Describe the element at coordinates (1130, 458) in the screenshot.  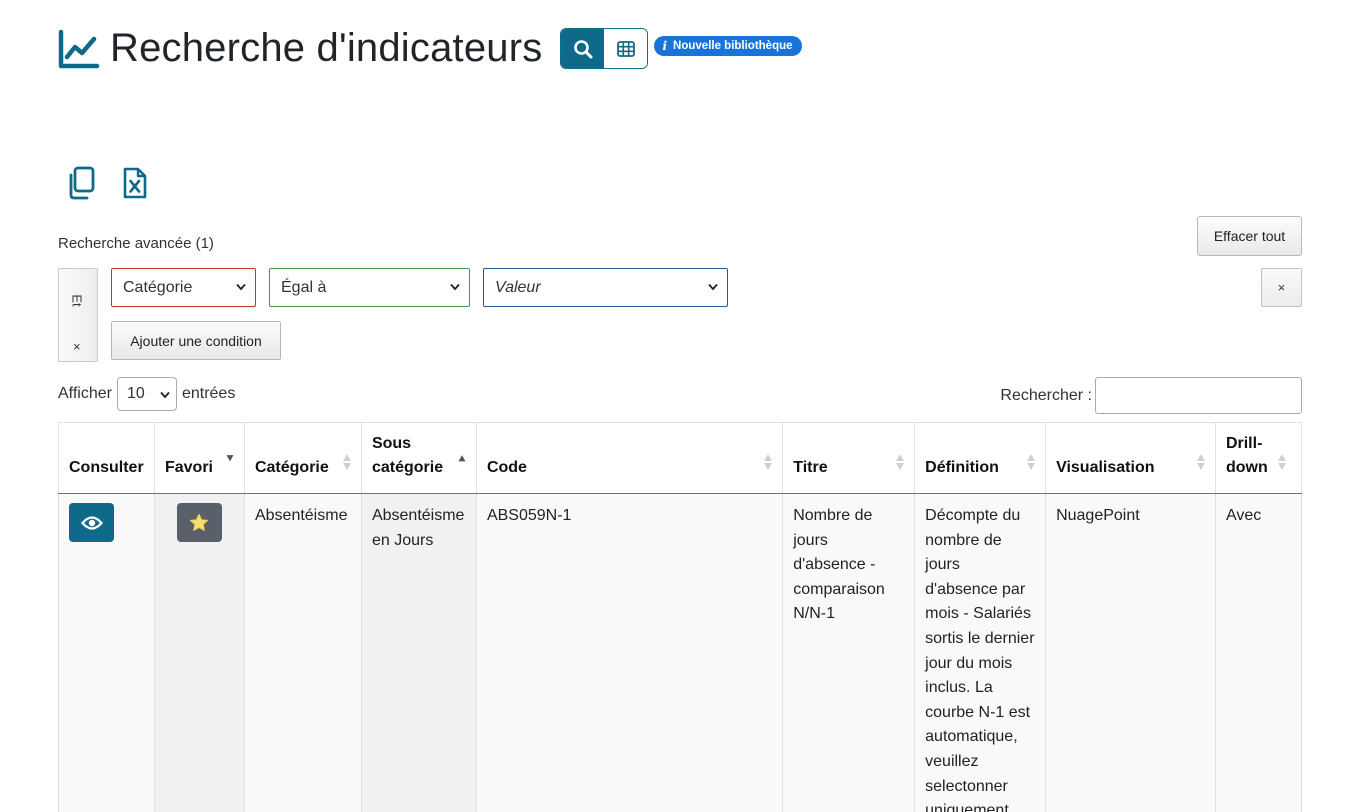
I see `column-header-visualisation: Visualisation` at that location.